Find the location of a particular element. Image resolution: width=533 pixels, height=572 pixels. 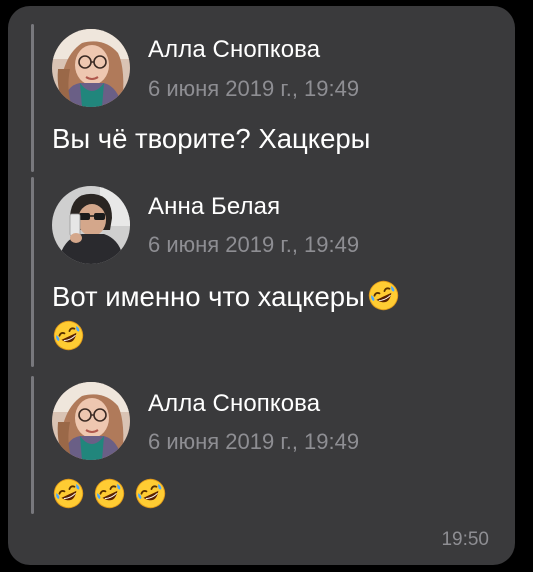

message-time: 19:50 is located at coordinates (465, 539).